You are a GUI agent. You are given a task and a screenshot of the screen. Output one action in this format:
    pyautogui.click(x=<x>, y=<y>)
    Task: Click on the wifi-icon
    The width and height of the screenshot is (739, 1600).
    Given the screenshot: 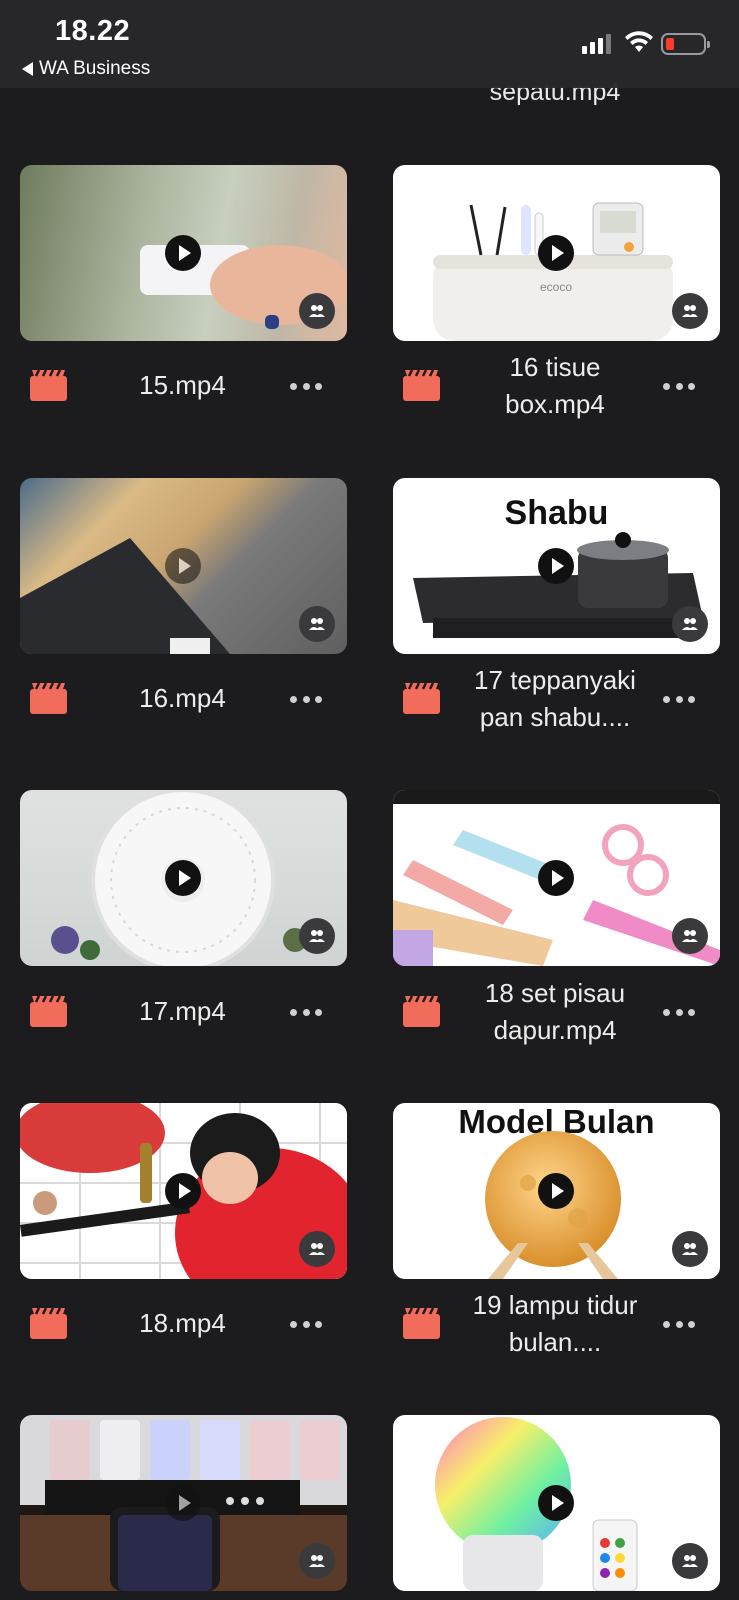 What is the action you would take?
    pyautogui.click(x=639, y=41)
    